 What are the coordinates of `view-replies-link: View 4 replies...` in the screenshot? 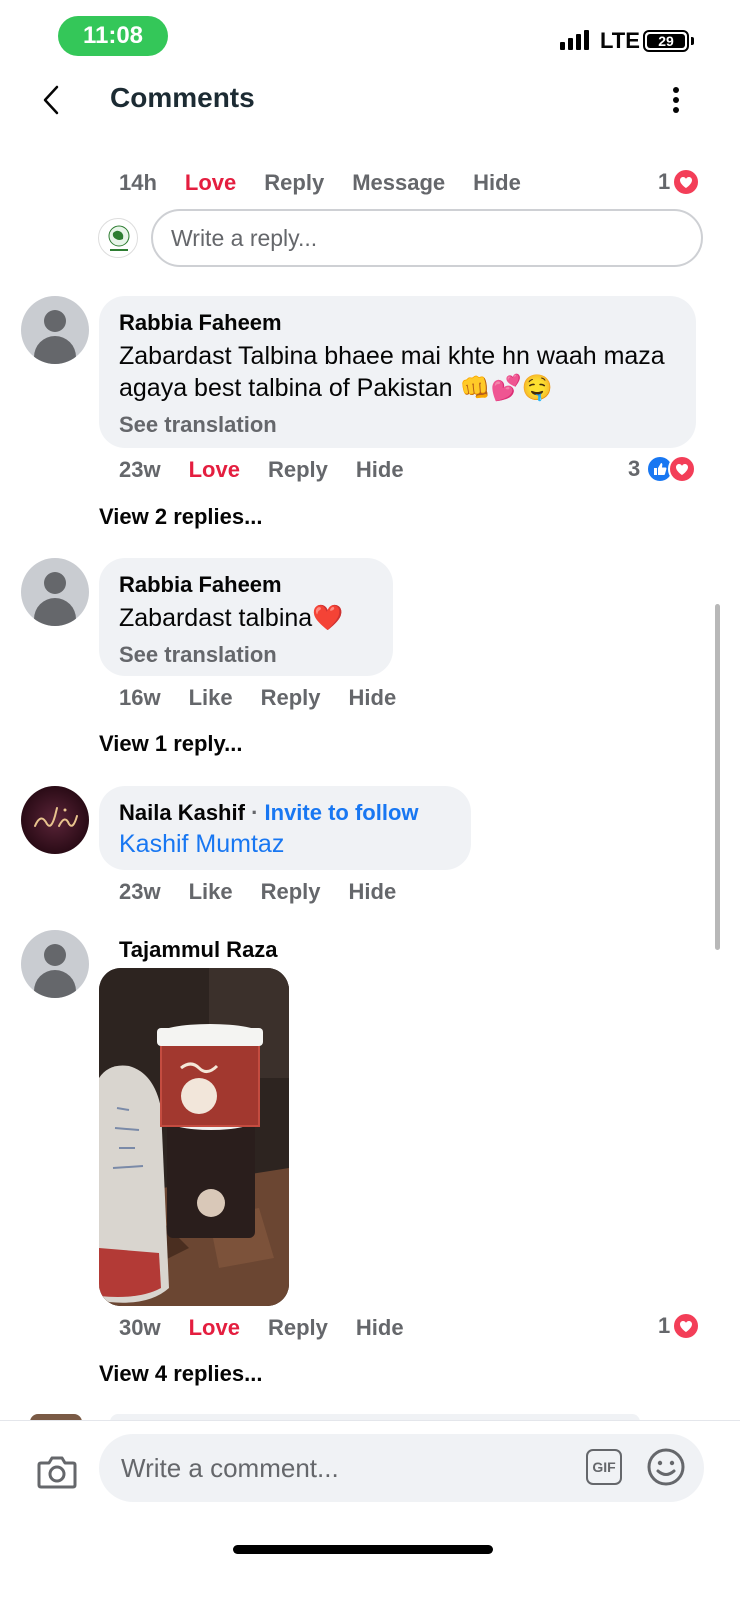 It's located at (180, 1374).